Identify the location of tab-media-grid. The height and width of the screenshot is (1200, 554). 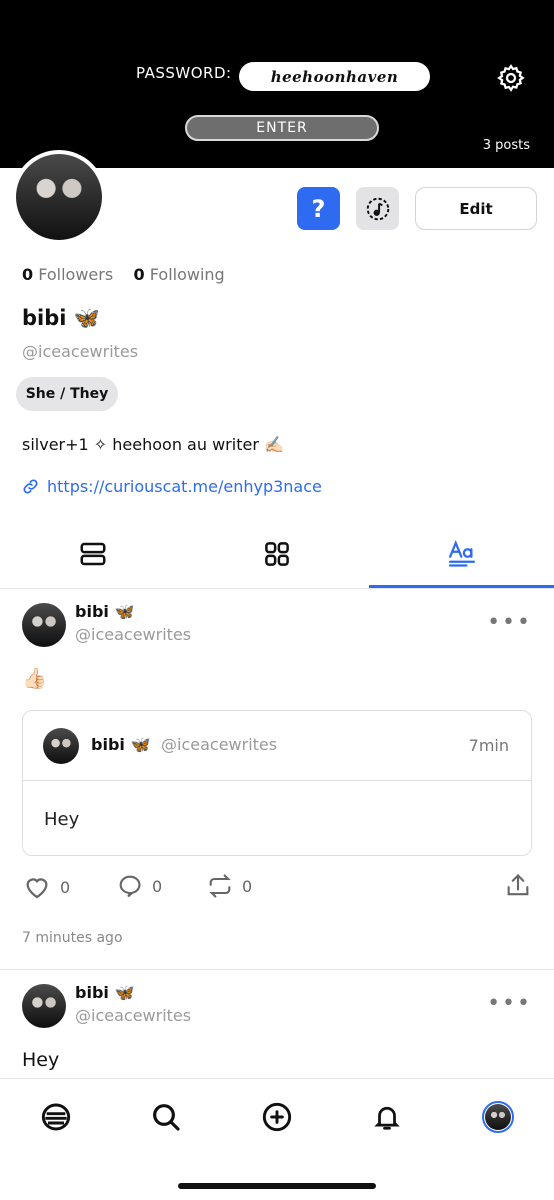
(277, 554).